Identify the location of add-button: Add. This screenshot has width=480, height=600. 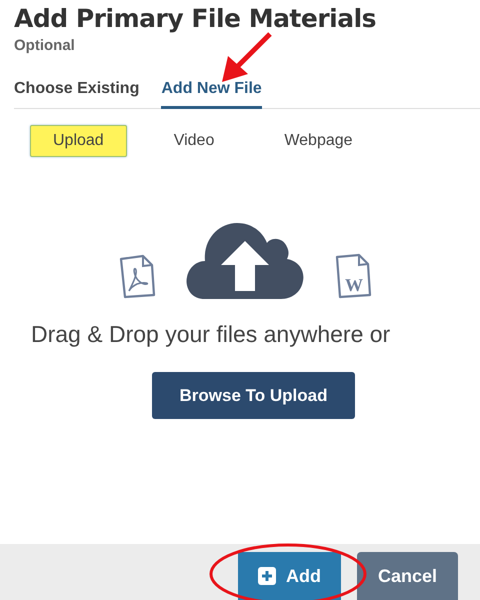
(289, 576).